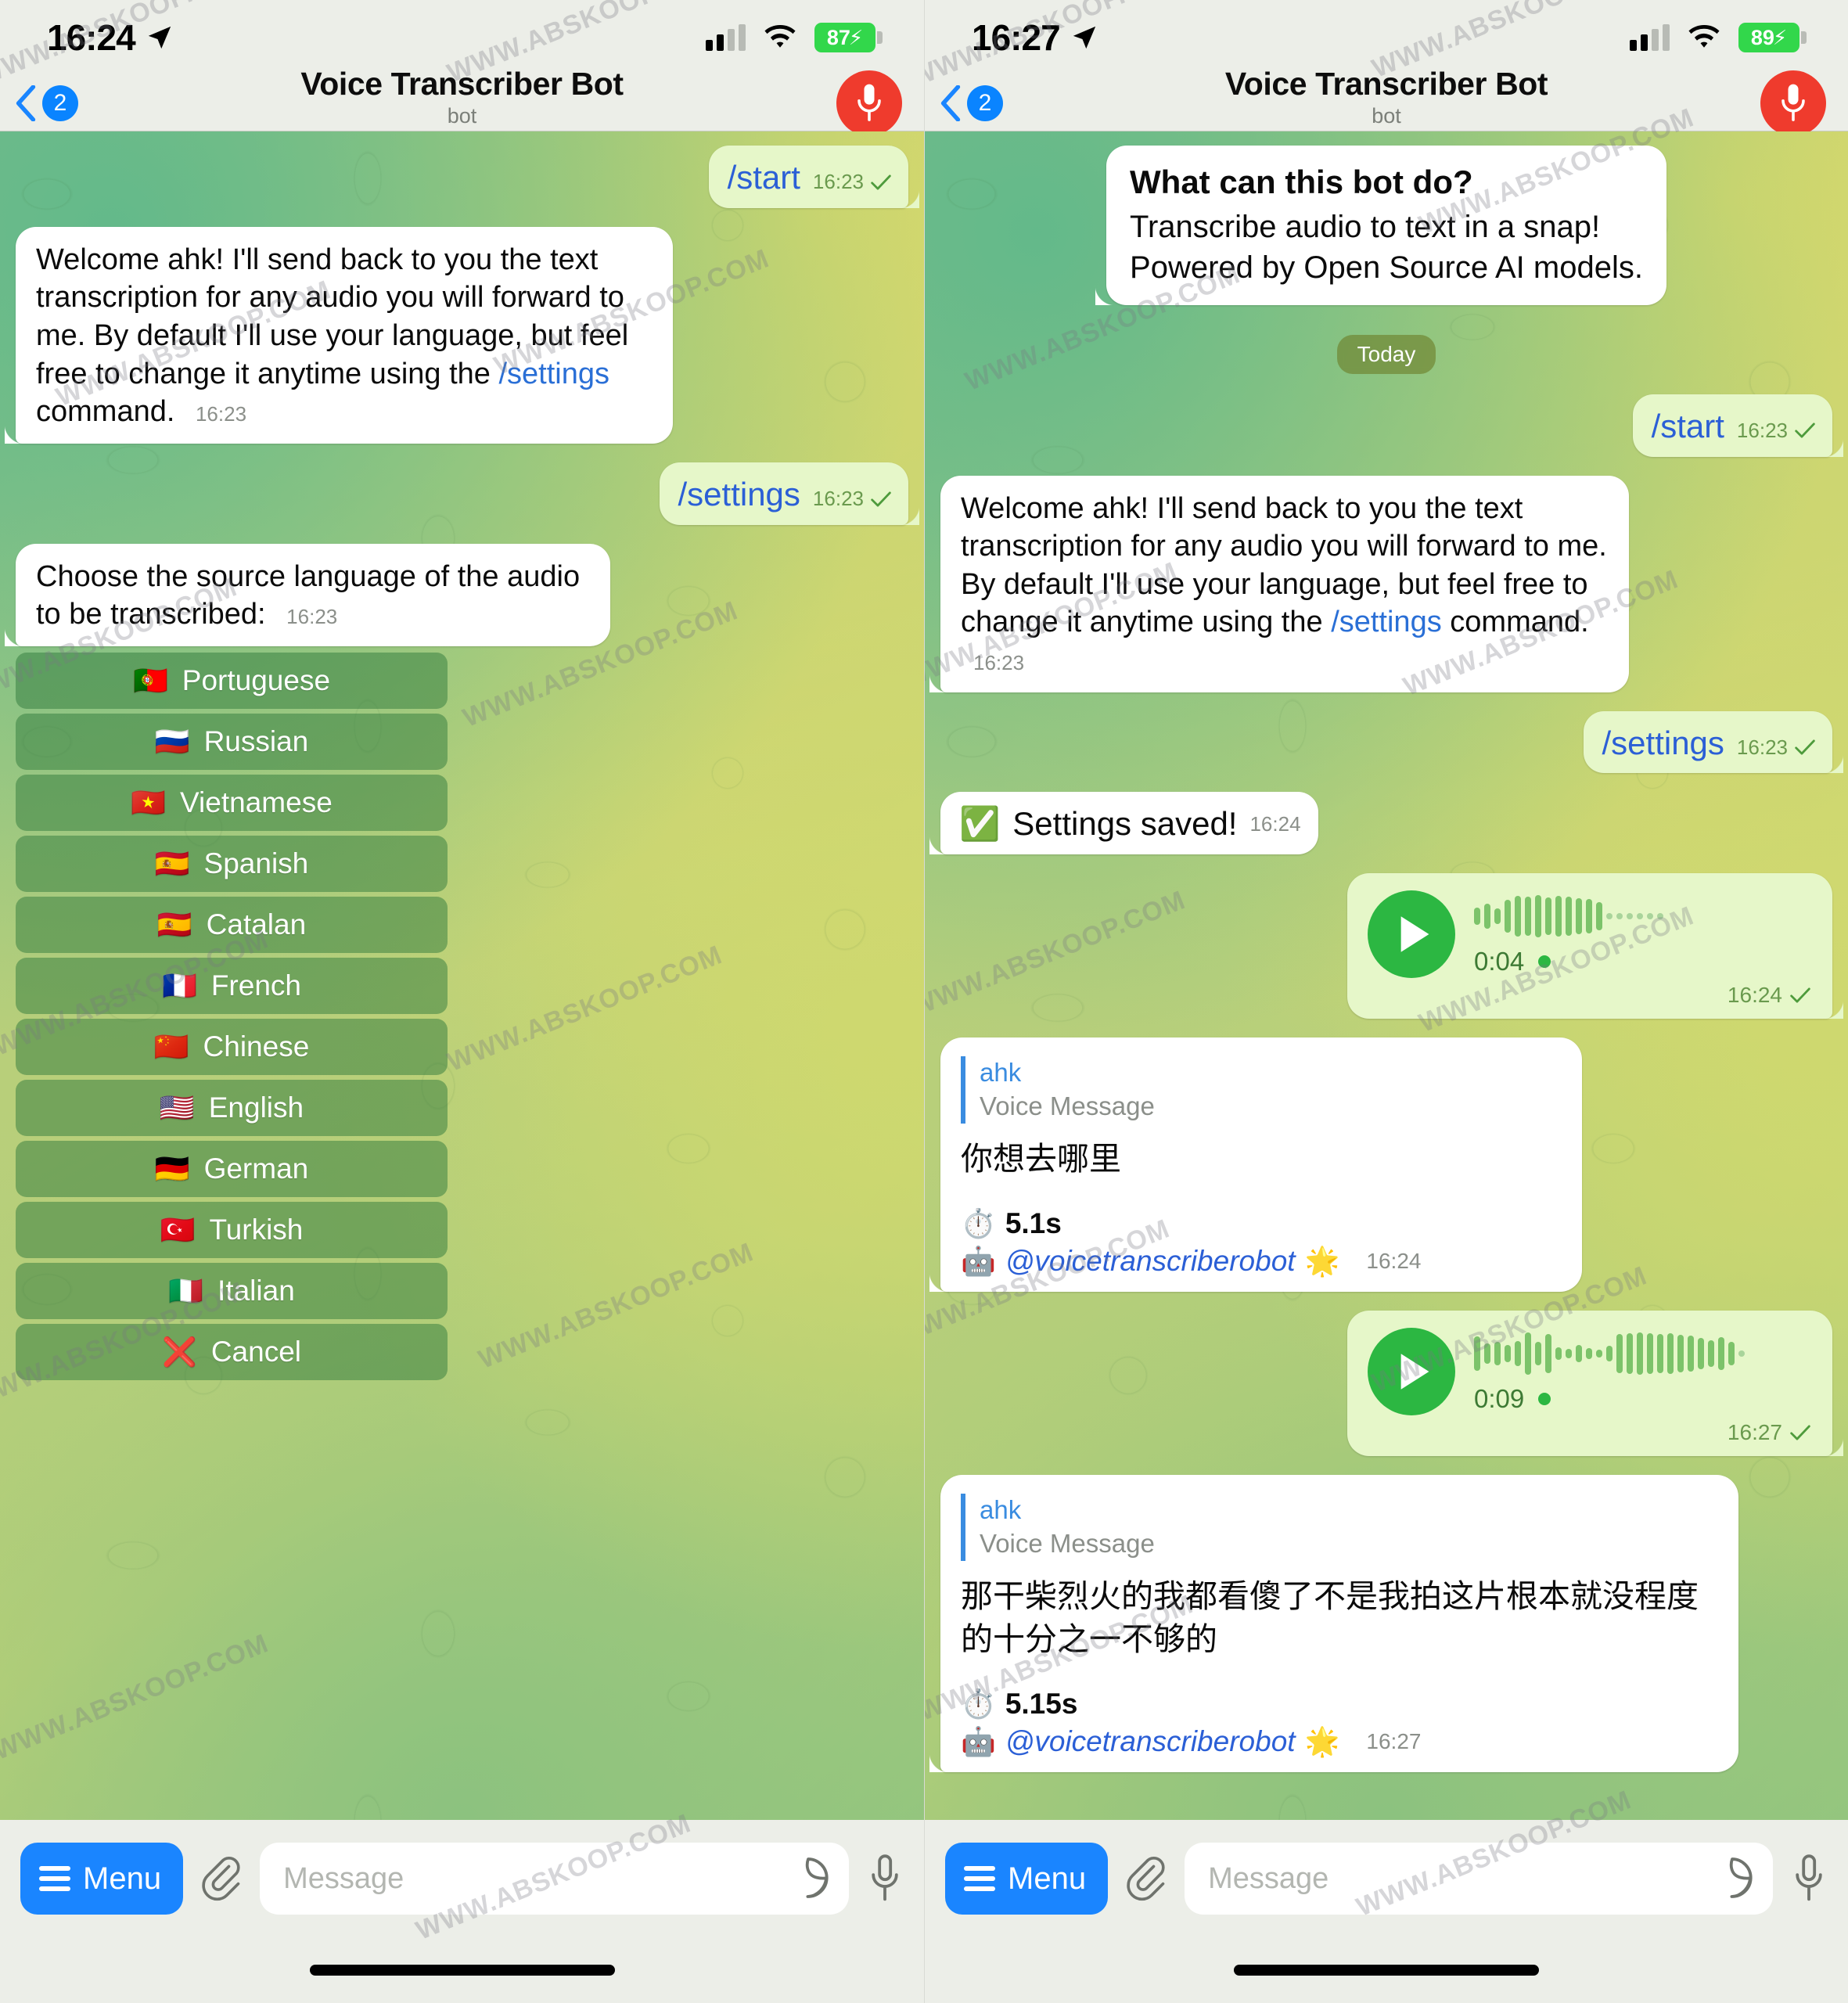 The width and height of the screenshot is (1848, 2003). Describe the element at coordinates (1041, 1160) in the screenshot. I see `transcription-text: 你想去哪里` at that location.